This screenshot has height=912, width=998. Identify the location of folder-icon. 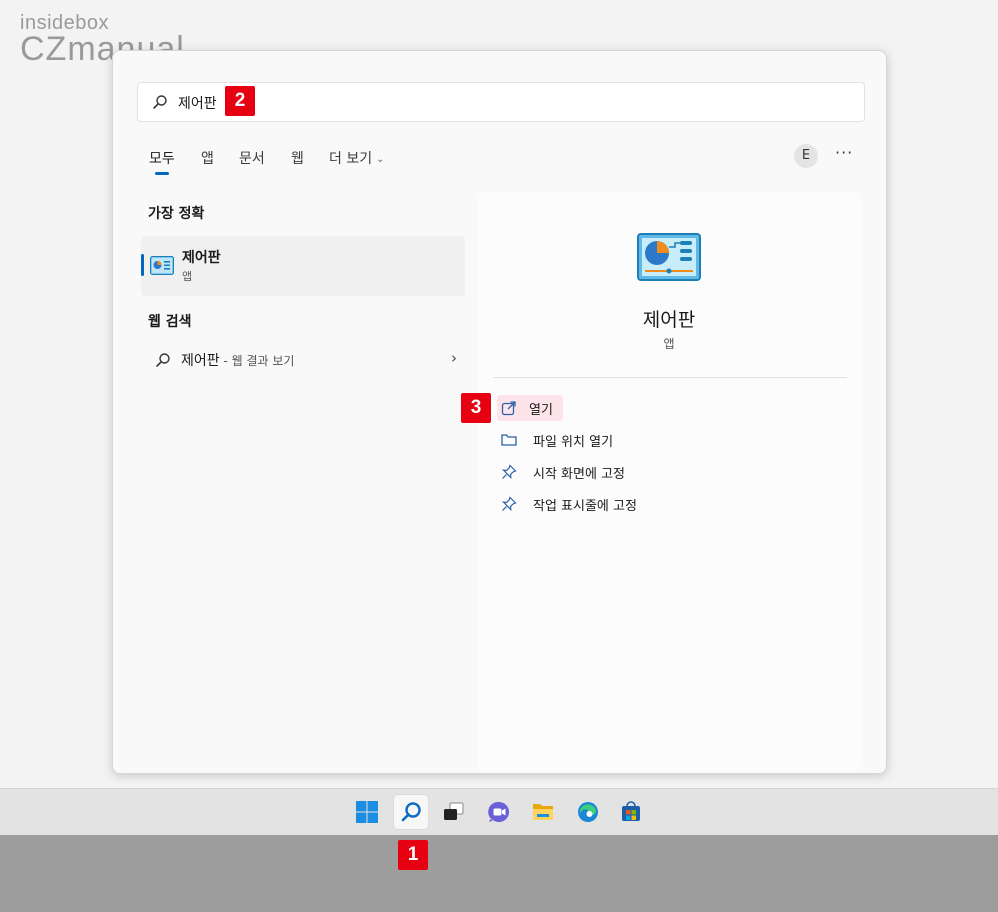
(509, 440).